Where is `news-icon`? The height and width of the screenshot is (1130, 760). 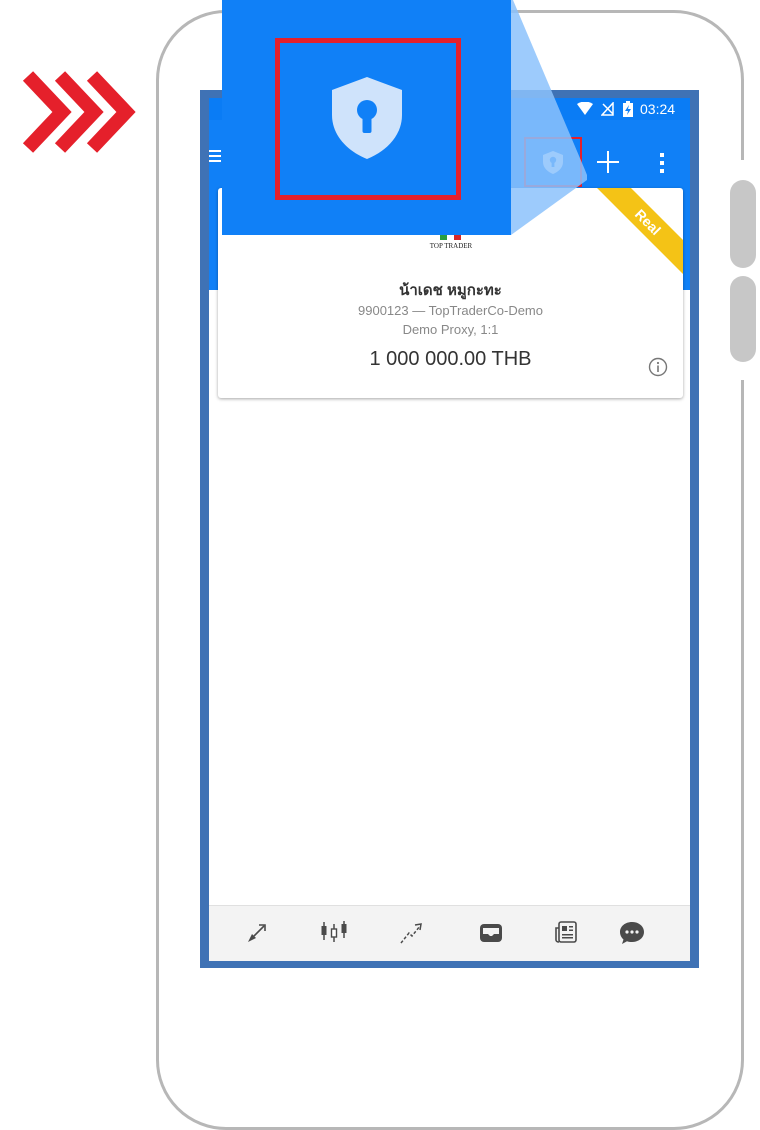 news-icon is located at coordinates (566, 932).